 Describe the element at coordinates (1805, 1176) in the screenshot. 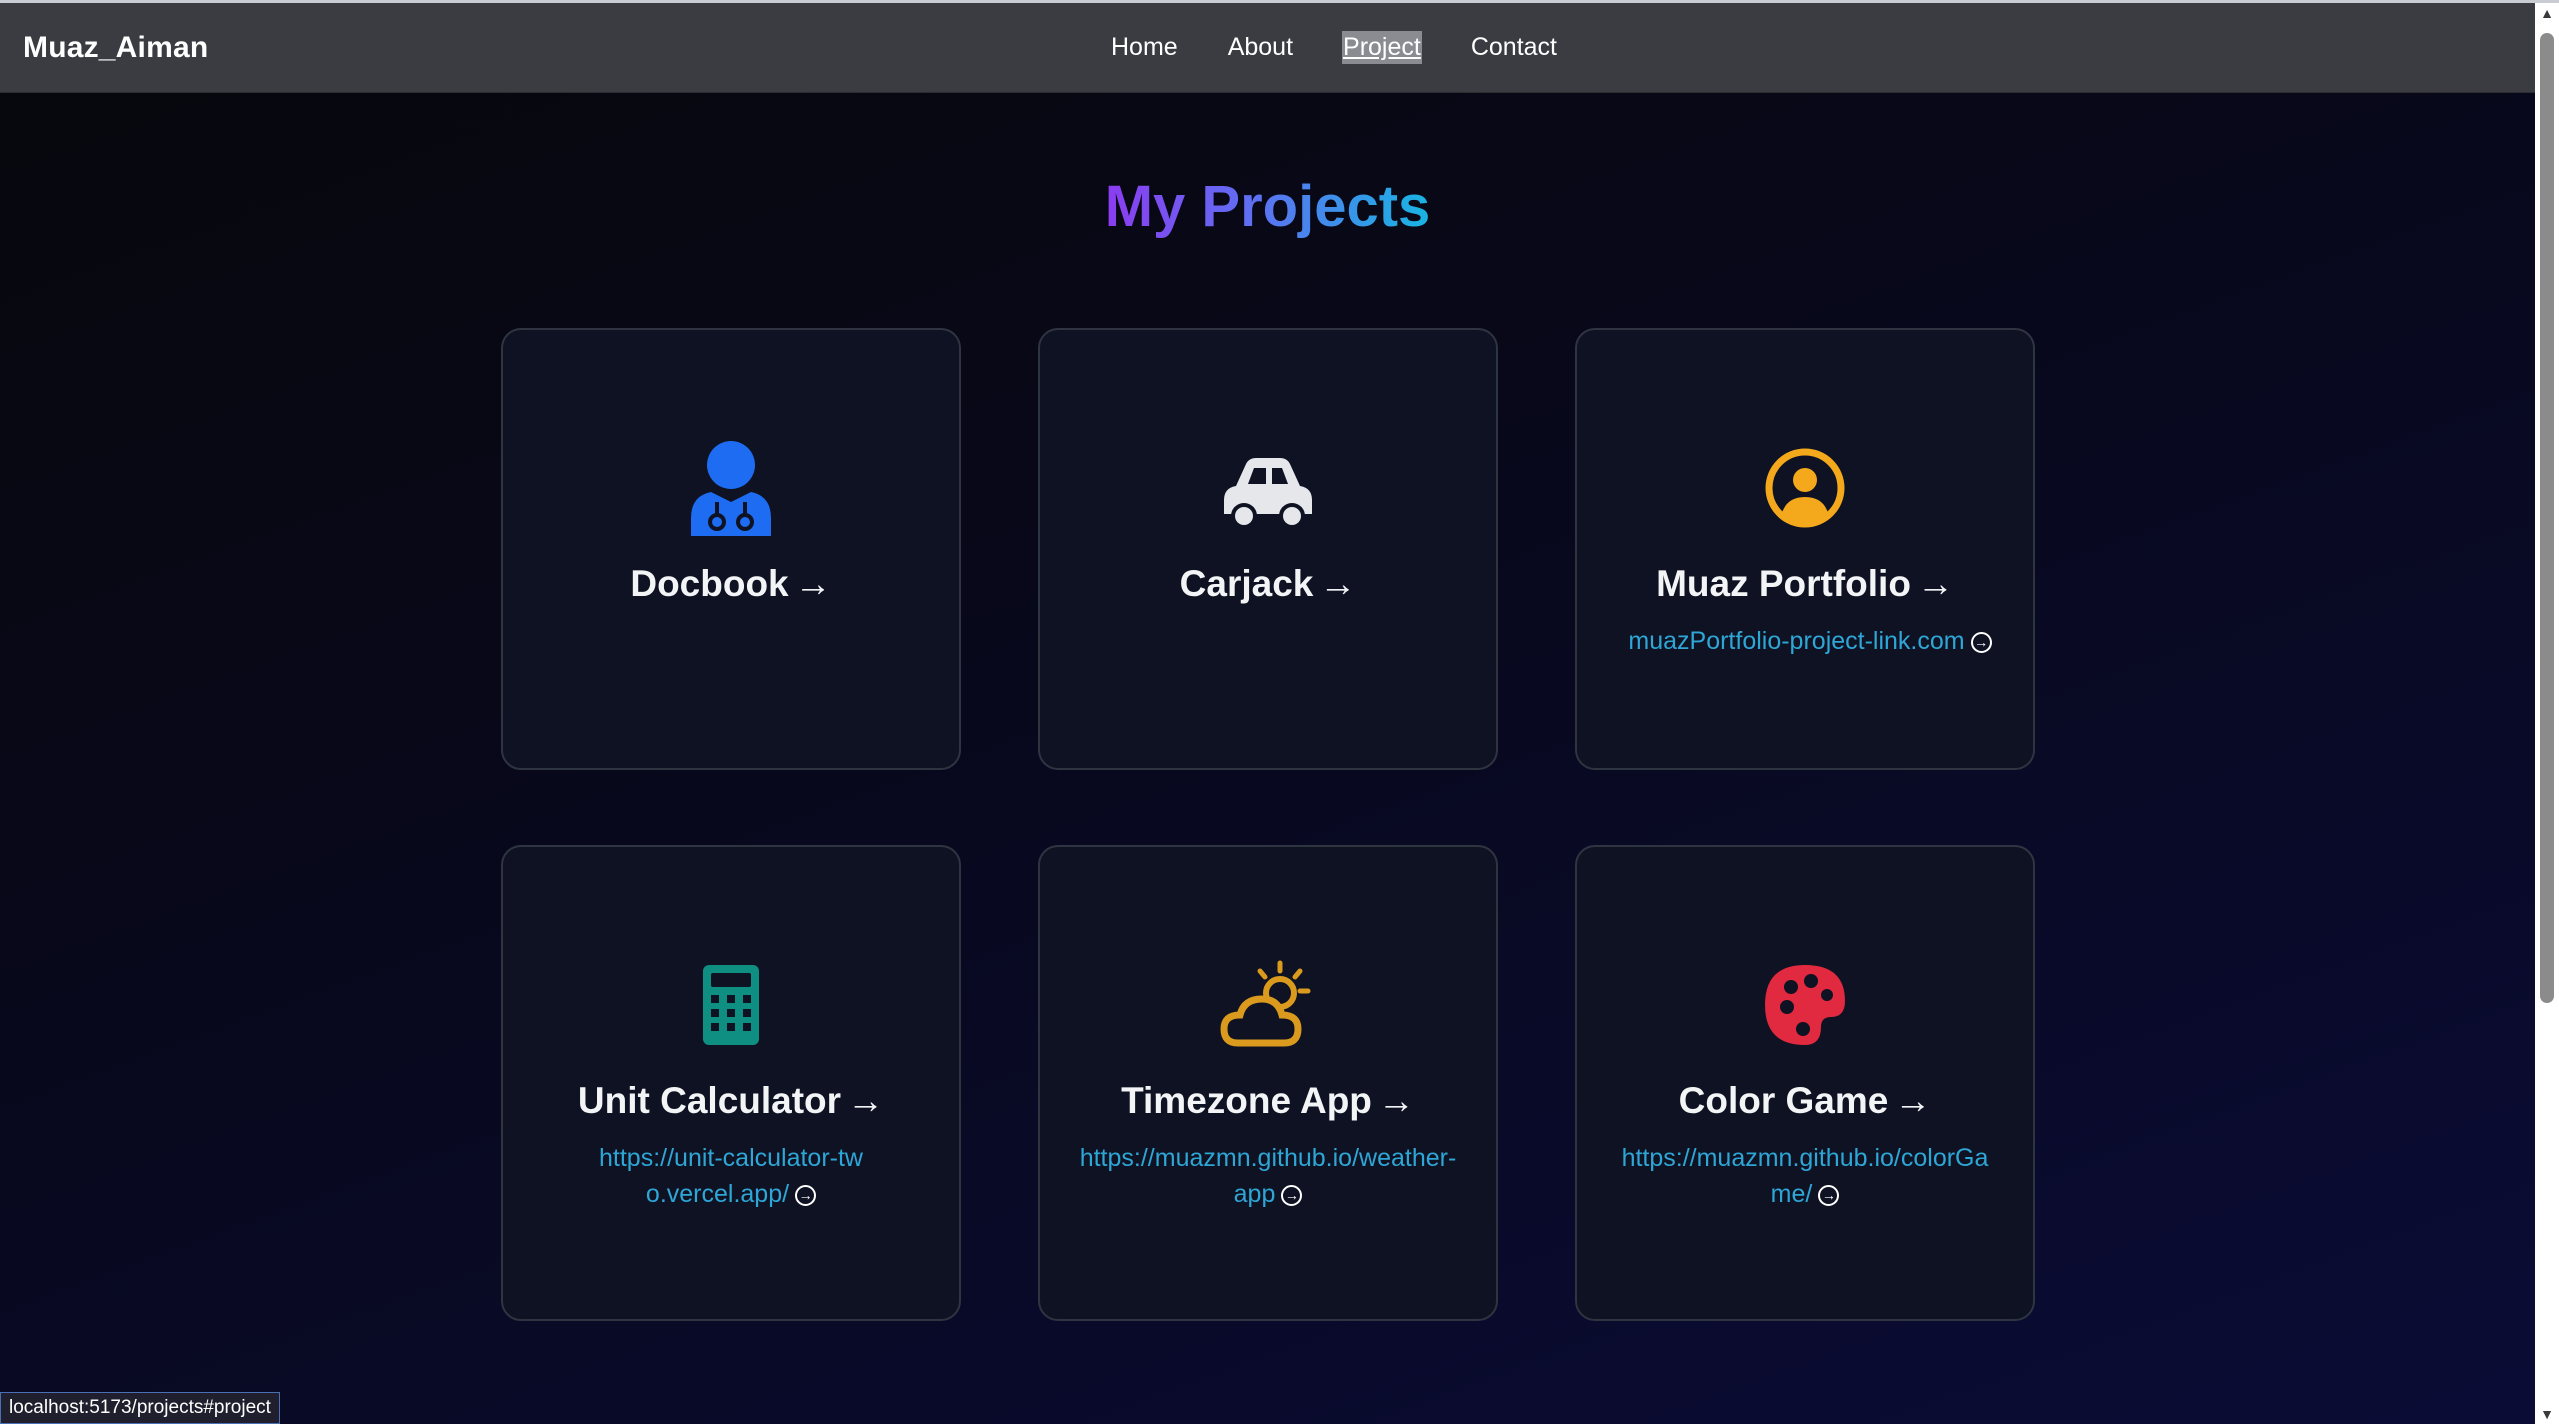

I see `project-link: https://muazmn.github.io/colorGame/→` at that location.